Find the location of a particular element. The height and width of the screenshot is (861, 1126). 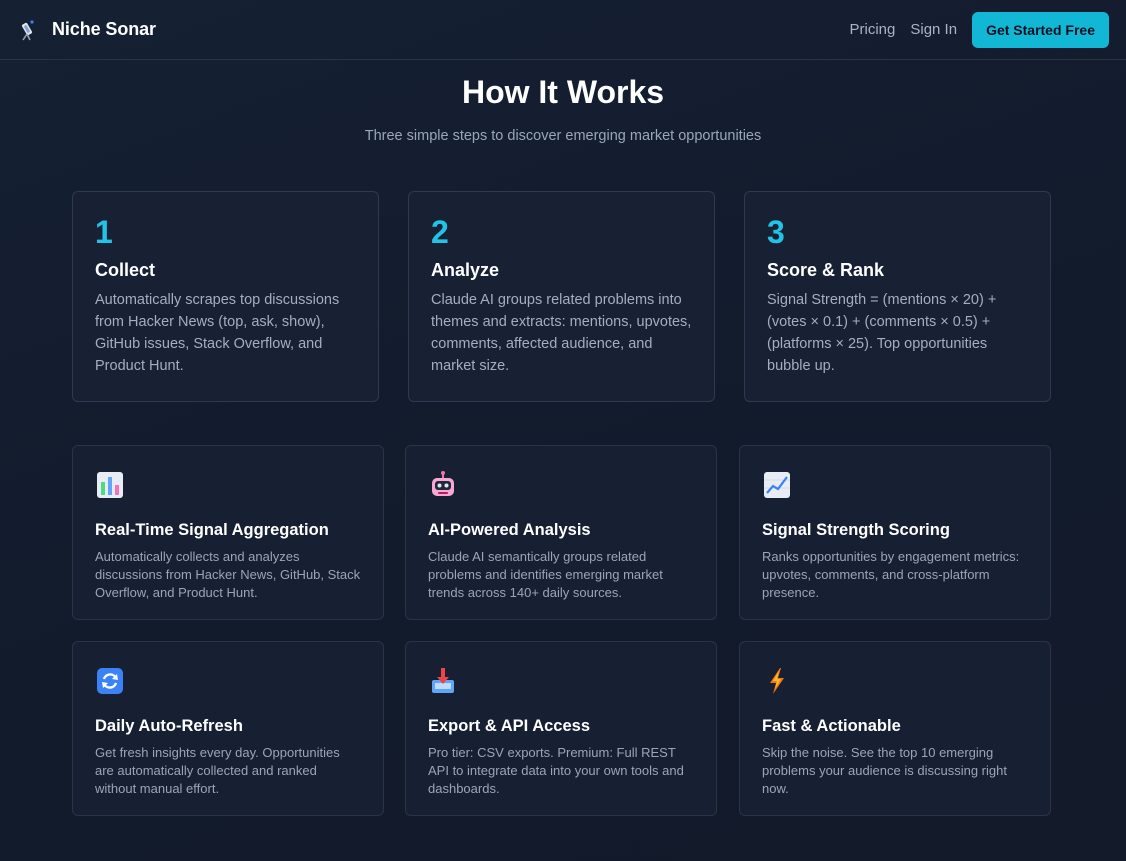

refresh-icon is located at coordinates (110, 681).